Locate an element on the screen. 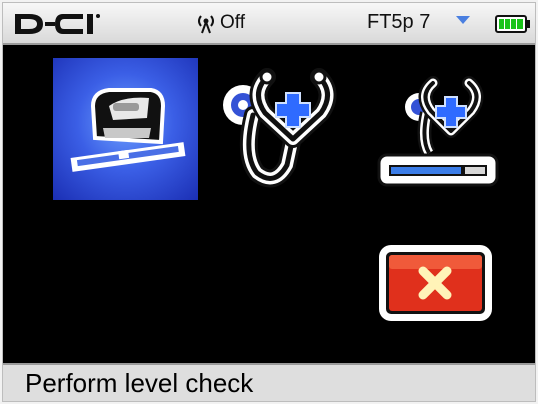  locator-on-level-icon is located at coordinates (128, 130).